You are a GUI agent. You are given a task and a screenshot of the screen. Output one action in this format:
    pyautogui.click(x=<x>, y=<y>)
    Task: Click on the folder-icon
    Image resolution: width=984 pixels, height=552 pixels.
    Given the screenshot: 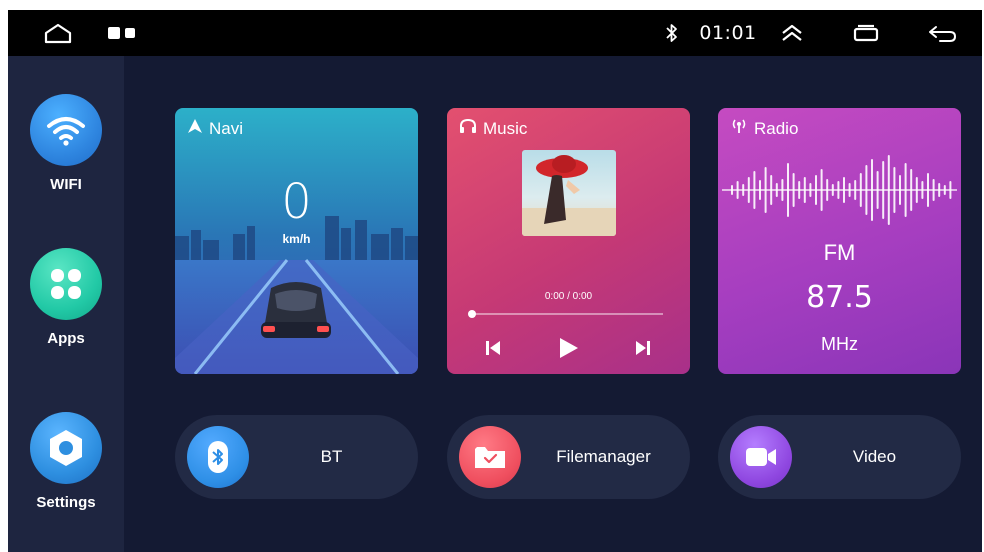 What is the action you would take?
    pyautogui.click(x=490, y=457)
    